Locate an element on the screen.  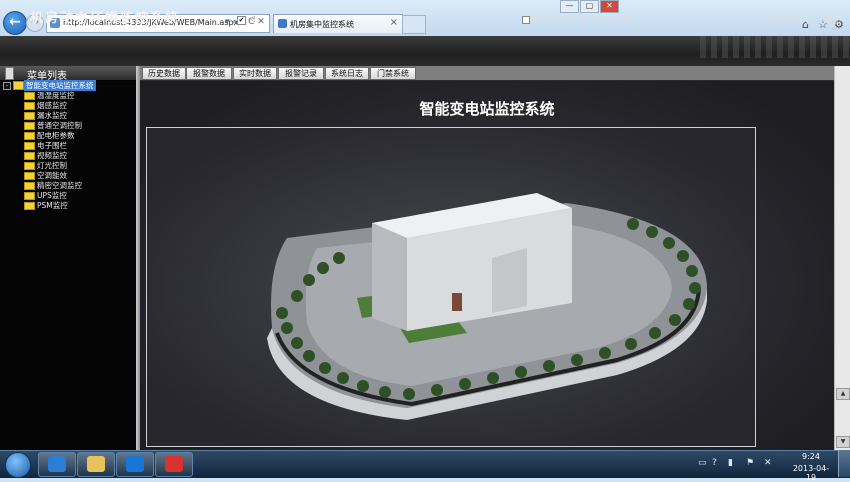
taskbar-app-teamviewer is located at coordinates (135, 464).